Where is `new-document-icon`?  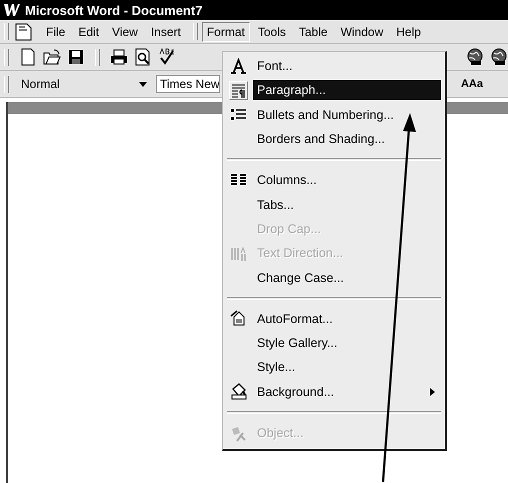 new-document-icon is located at coordinates (28, 57).